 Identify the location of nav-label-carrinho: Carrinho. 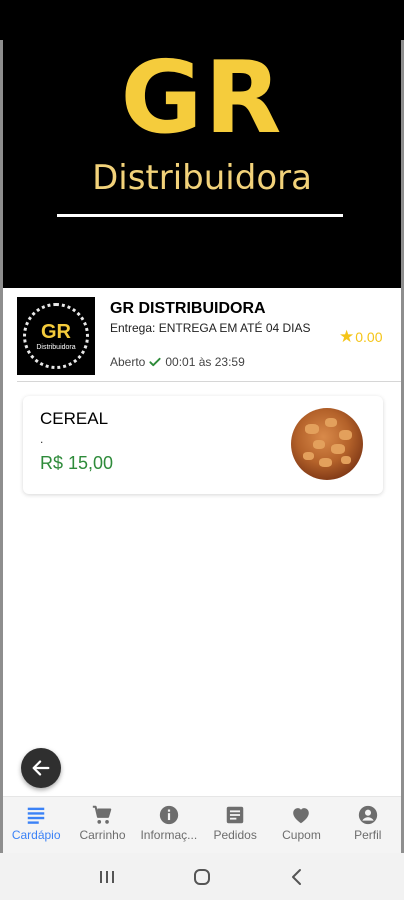
(102, 835).